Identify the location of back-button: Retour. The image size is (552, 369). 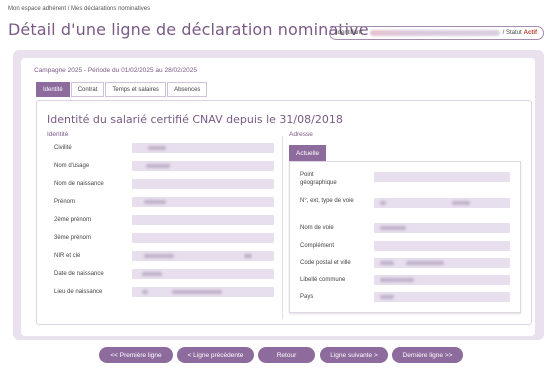
(286, 355).